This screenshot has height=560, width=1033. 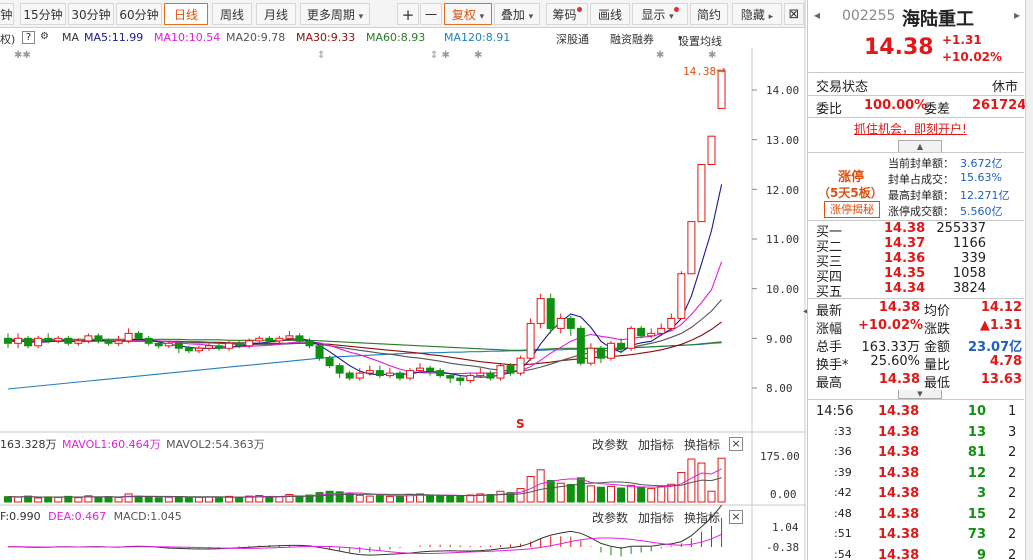 I want to click on tick-row: :54 14.38 9 2, so click(x=916, y=553).